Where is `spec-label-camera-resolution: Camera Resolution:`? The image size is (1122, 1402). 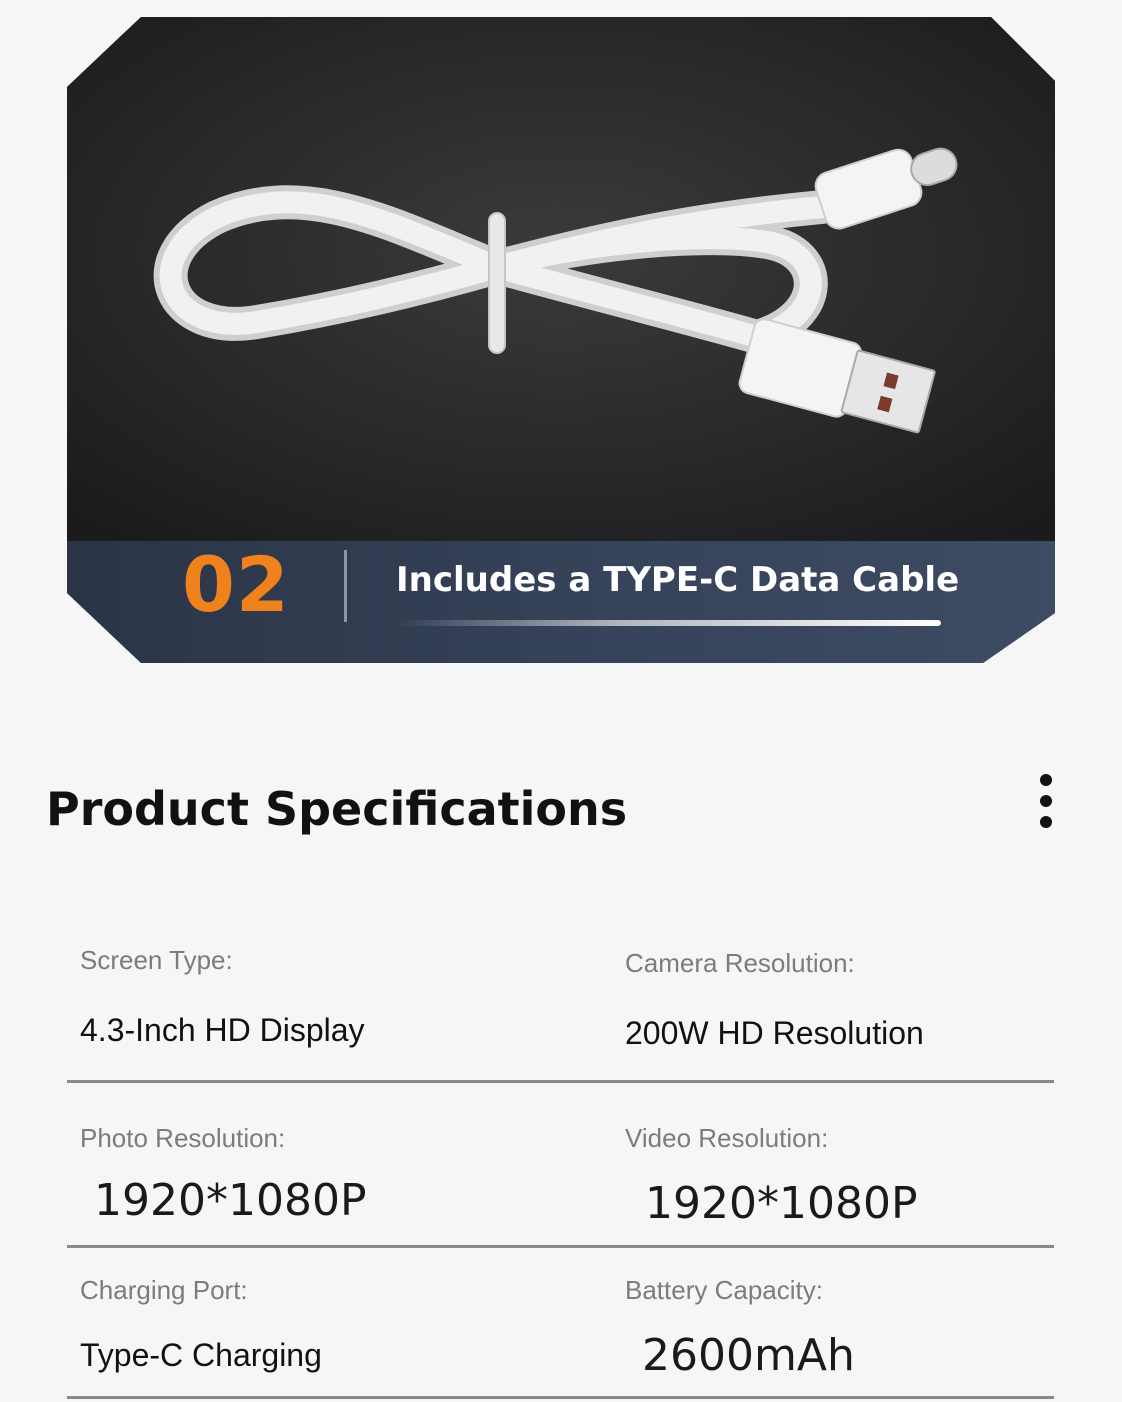
spec-label-camera-resolution: Camera Resolution: is located at coordinates (740, 963).